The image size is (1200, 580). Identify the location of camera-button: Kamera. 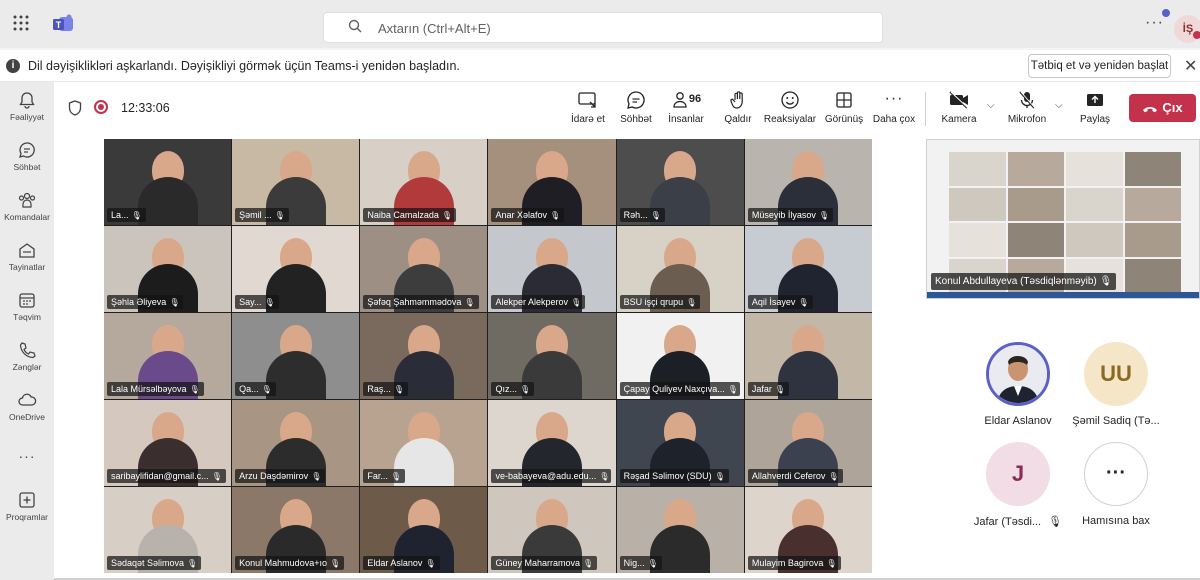
(959, 107).